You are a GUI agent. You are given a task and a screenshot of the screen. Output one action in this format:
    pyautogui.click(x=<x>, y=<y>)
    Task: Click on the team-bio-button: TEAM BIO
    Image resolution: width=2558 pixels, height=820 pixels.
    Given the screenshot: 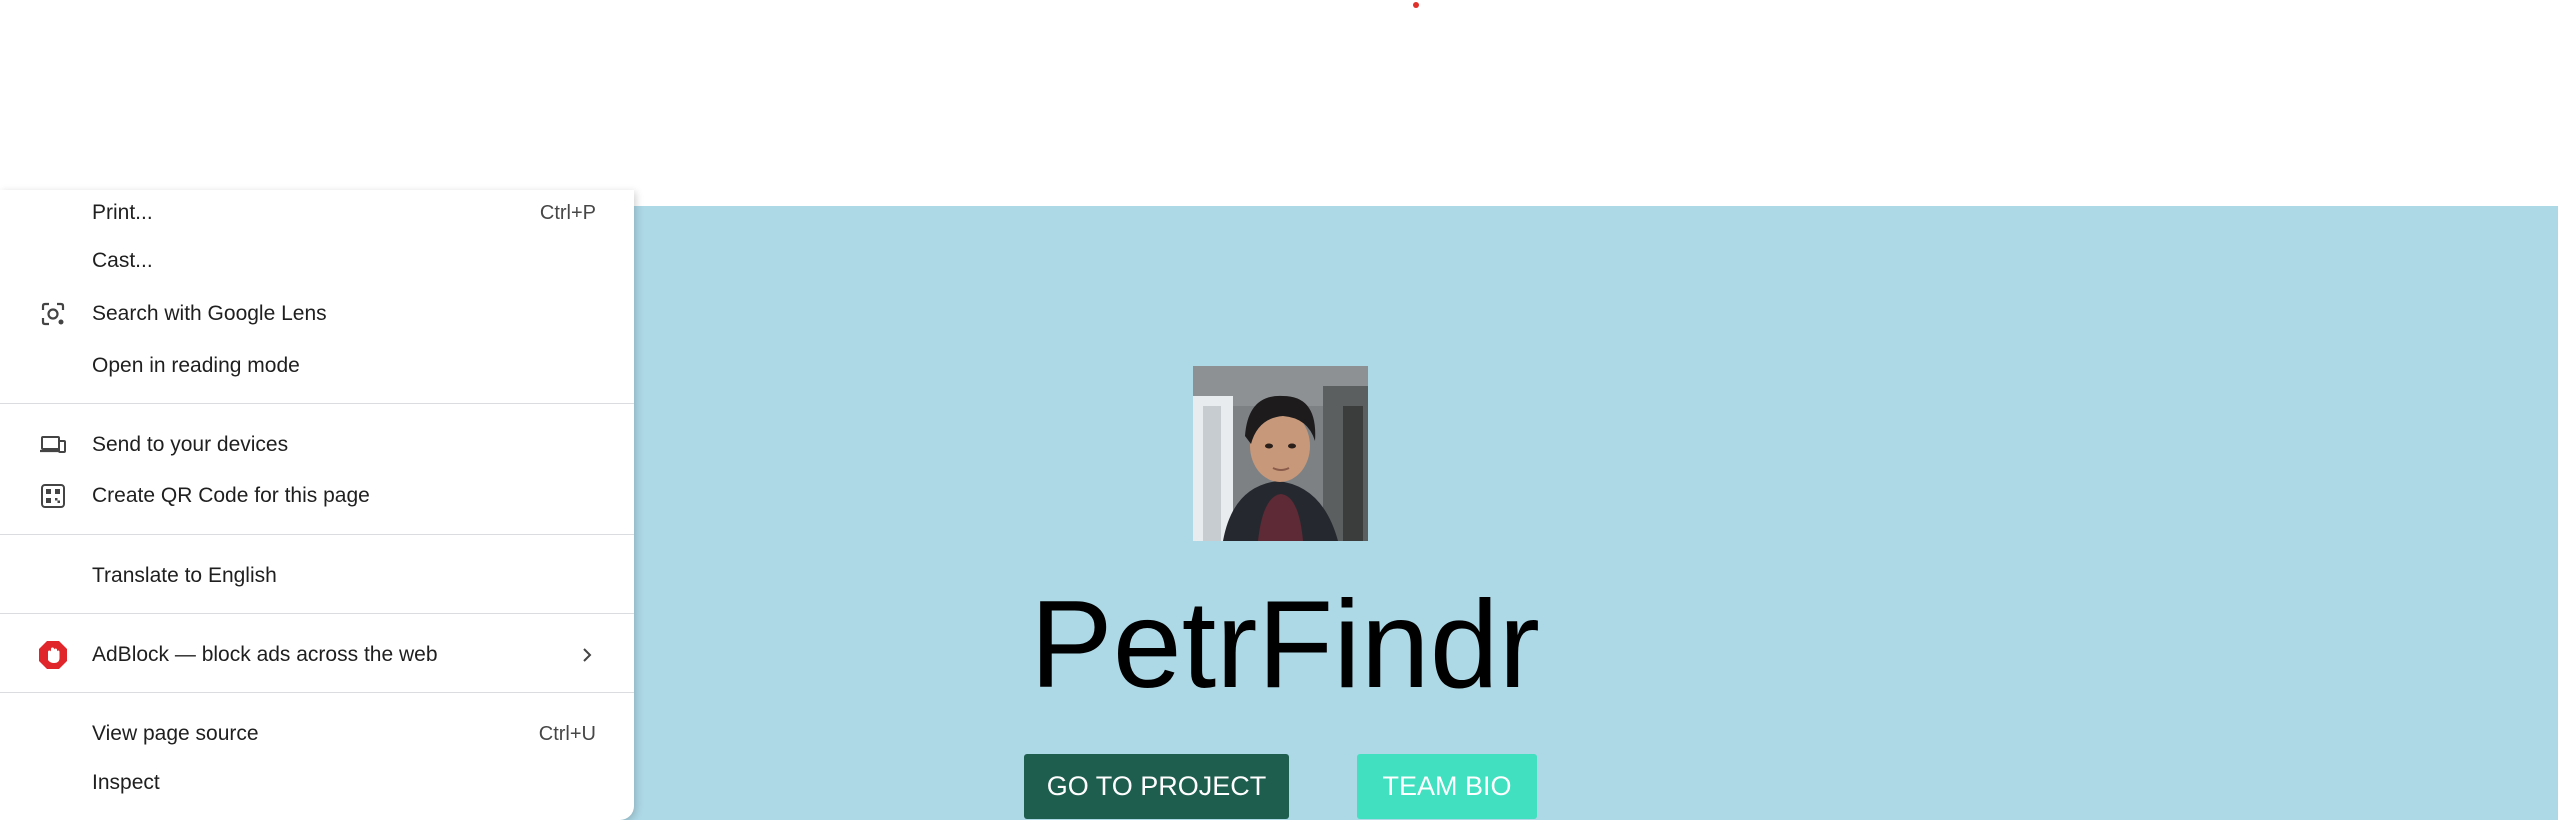 What is the action you would take?
    pyautogui.click(x=1447, y=786)
    